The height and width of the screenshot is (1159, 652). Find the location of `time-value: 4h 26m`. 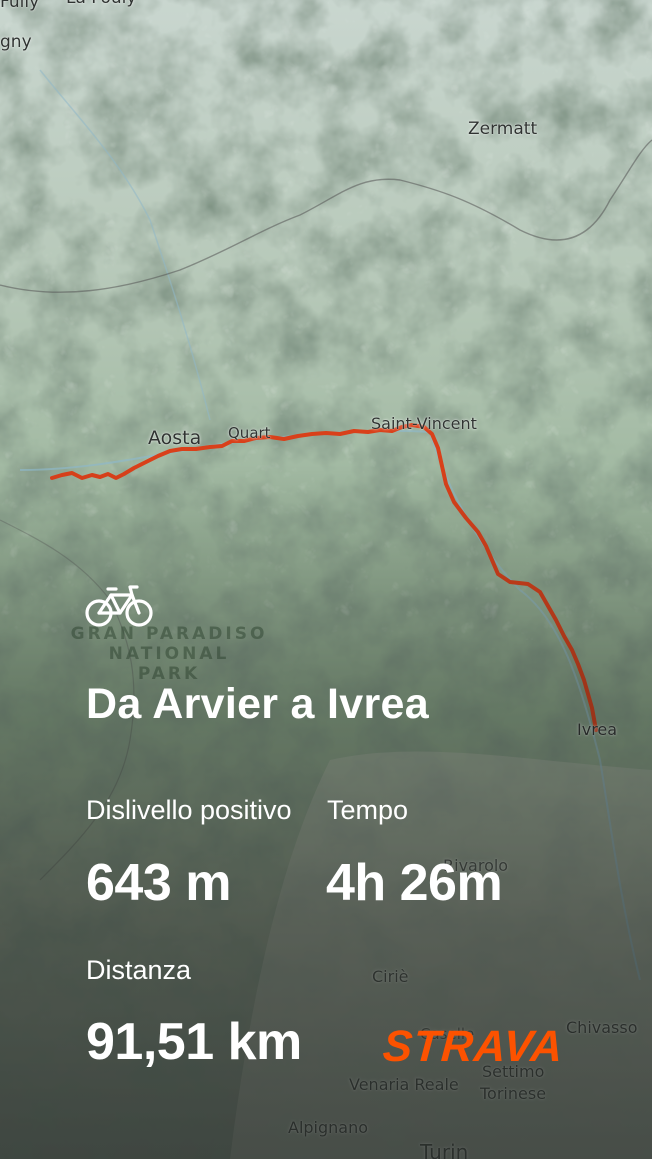

time-value: 4h 26m is located at coordinates (414, 883).